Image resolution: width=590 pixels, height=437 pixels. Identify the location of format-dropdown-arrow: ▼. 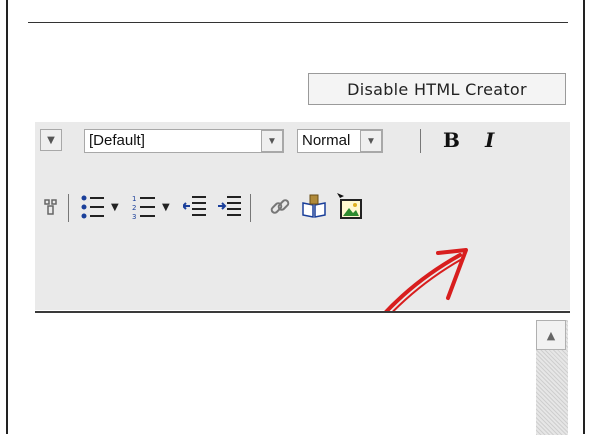
(371, 141).